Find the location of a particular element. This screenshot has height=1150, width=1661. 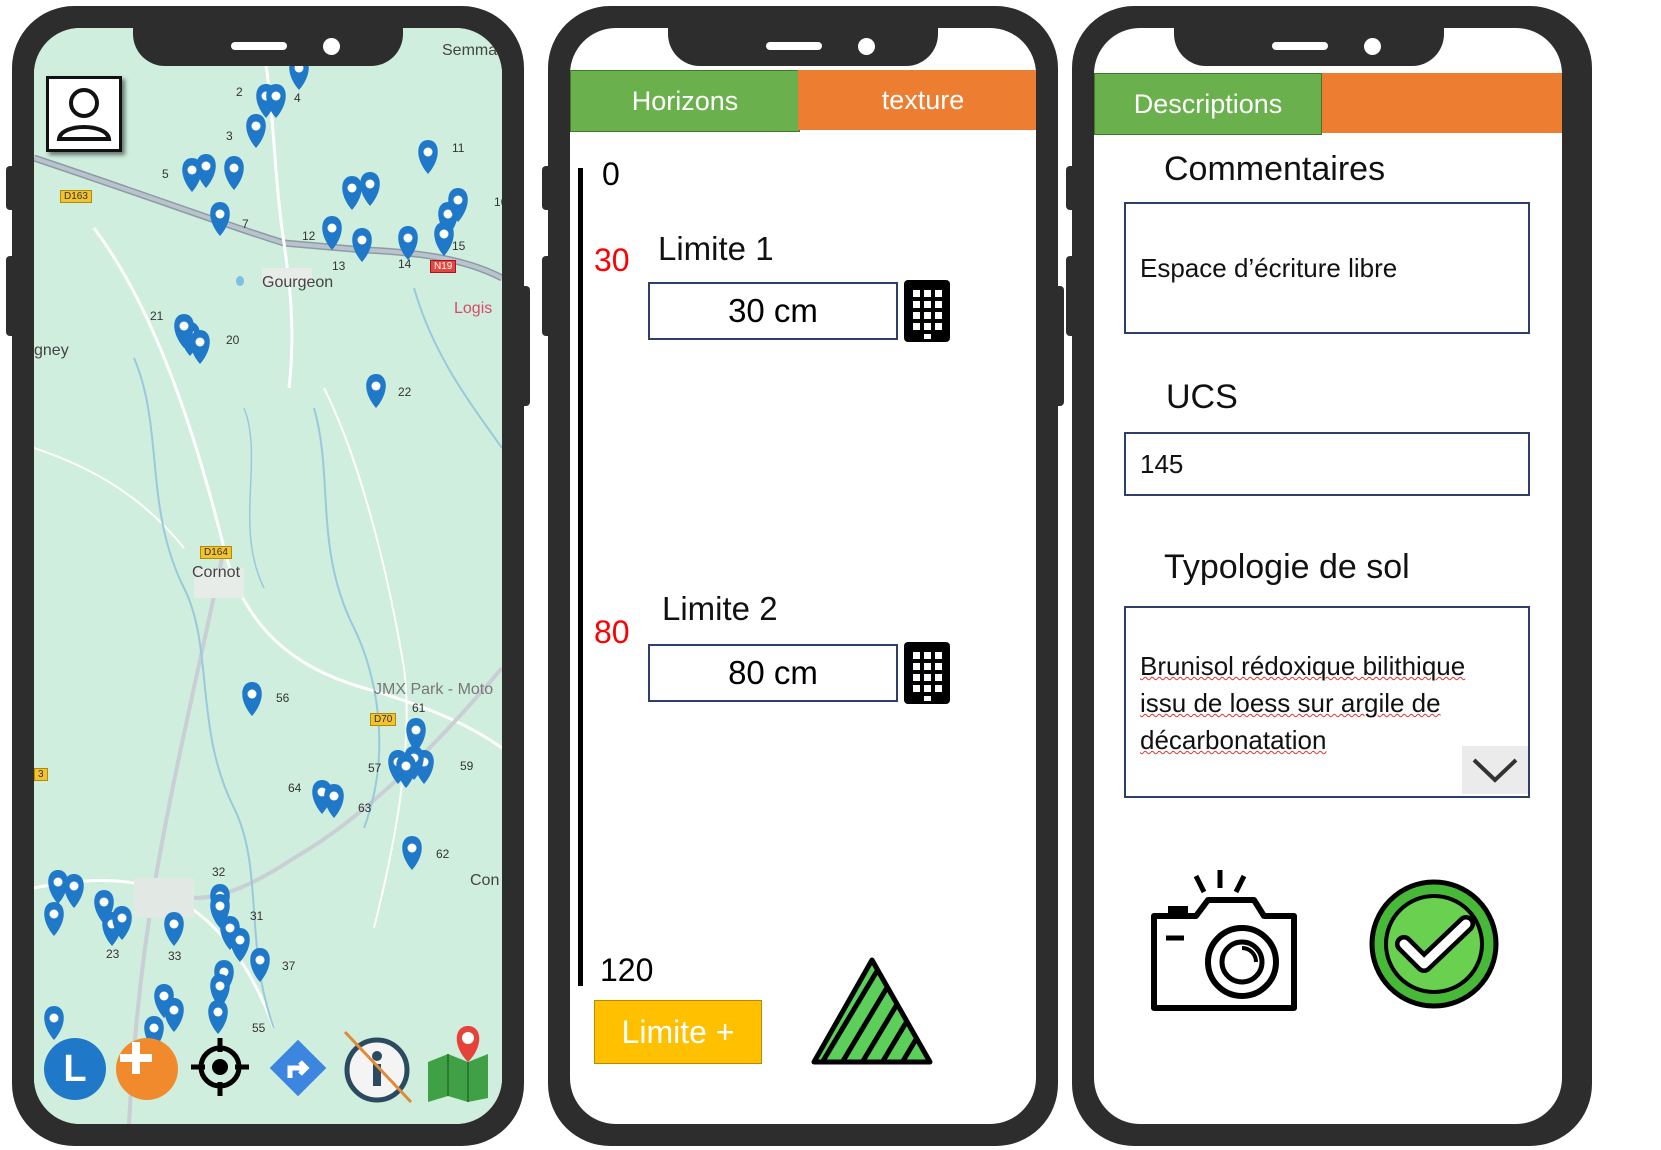

road-tag: D164 is located at coordinates (216, 552).